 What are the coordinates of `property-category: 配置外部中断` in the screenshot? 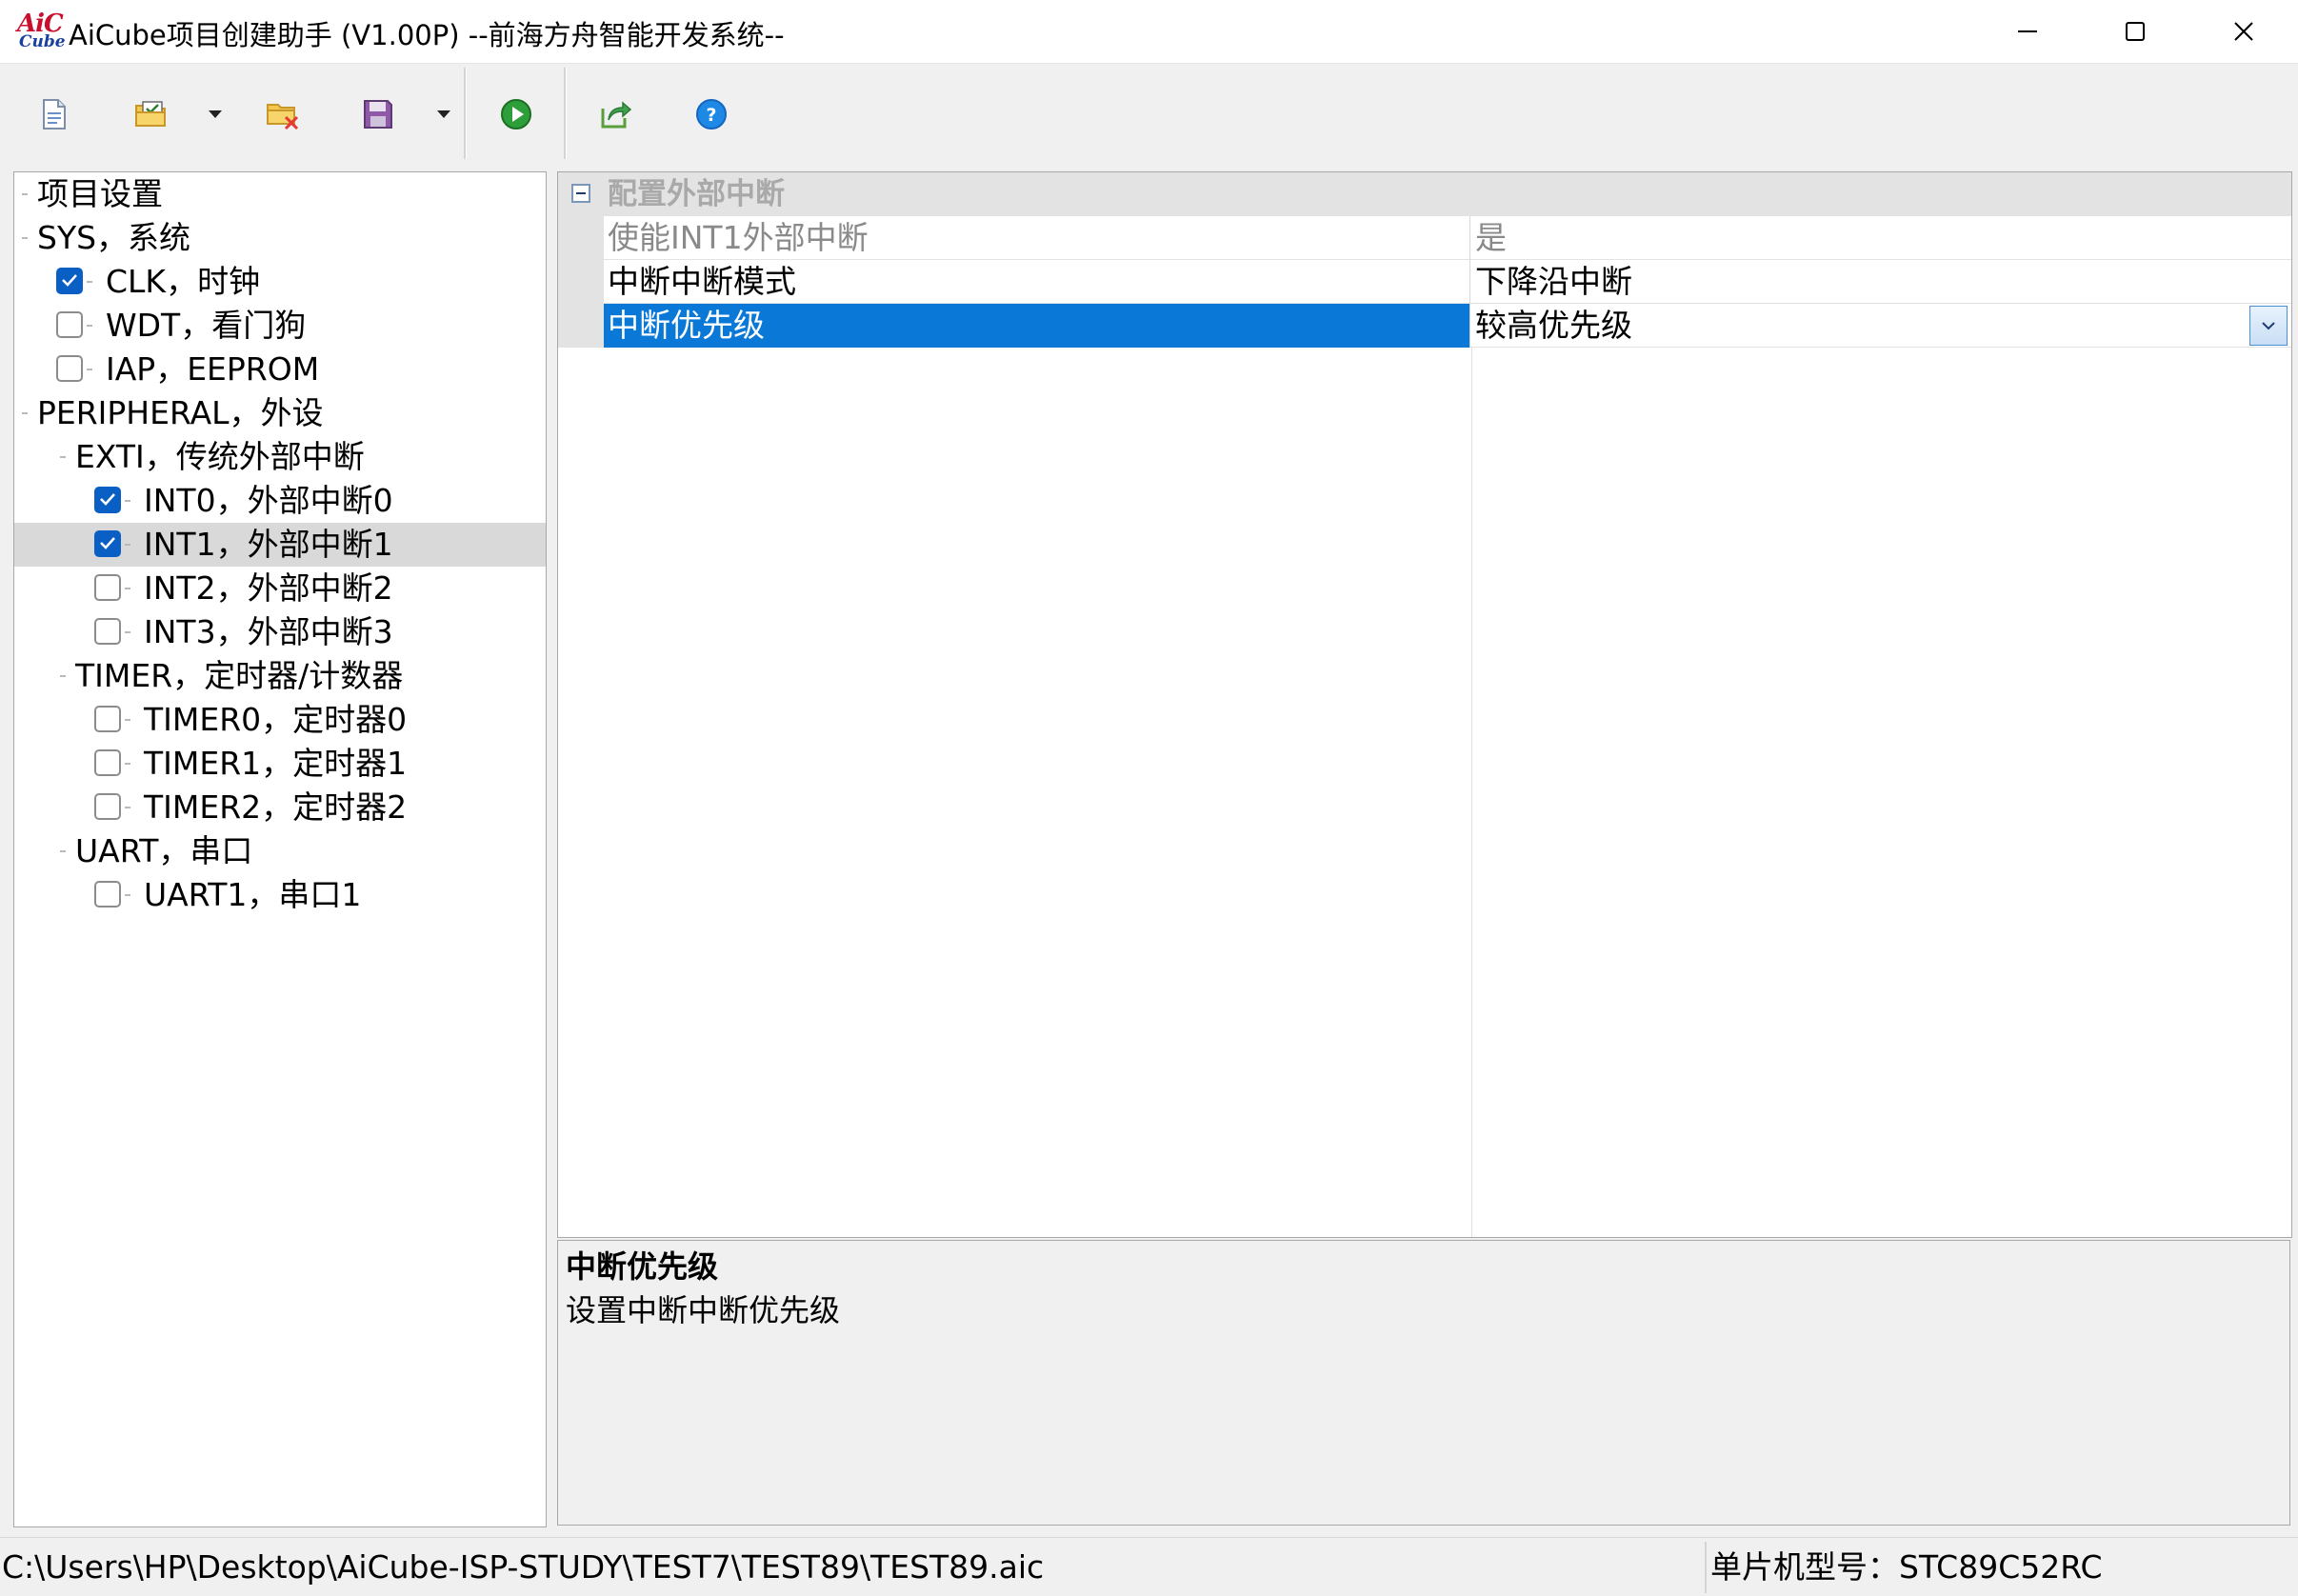 It's located at (1424, 194).